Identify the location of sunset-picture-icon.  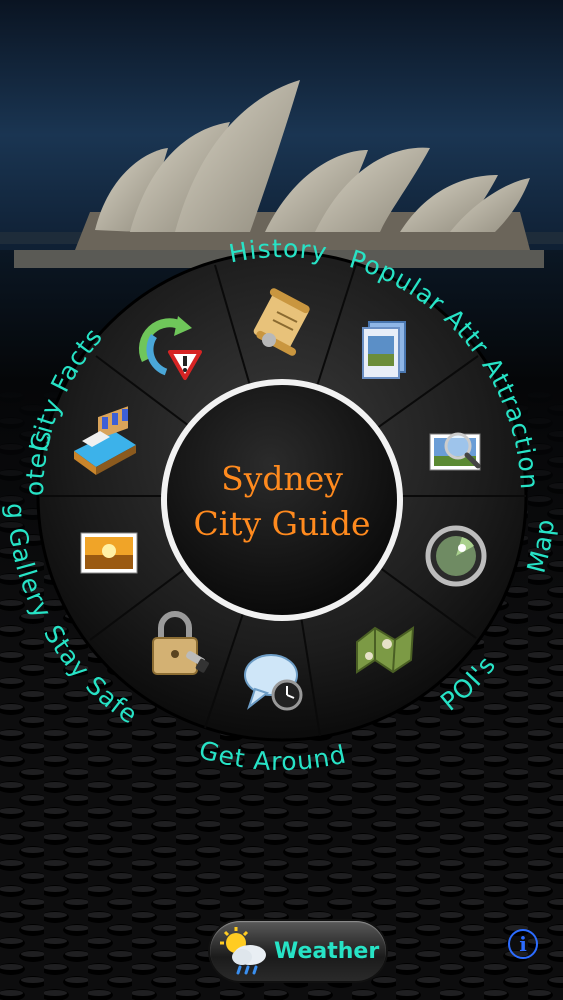
(109, 553).